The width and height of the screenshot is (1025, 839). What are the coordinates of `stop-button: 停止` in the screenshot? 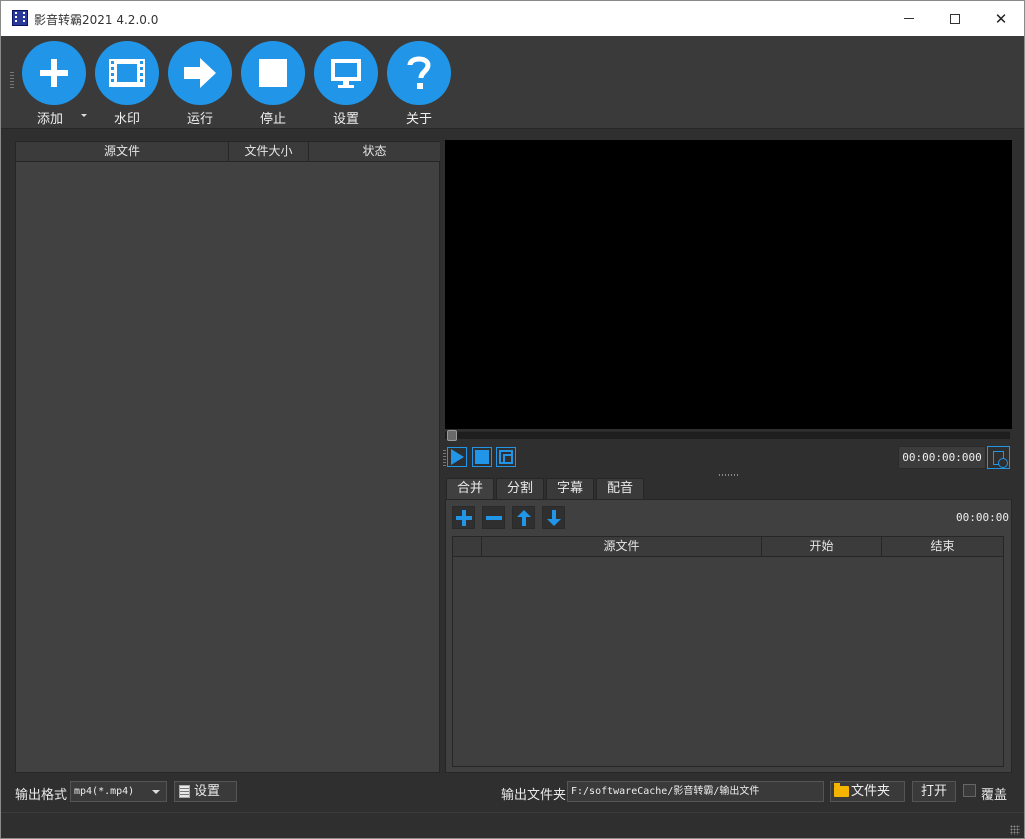 It's located at (273, 84).